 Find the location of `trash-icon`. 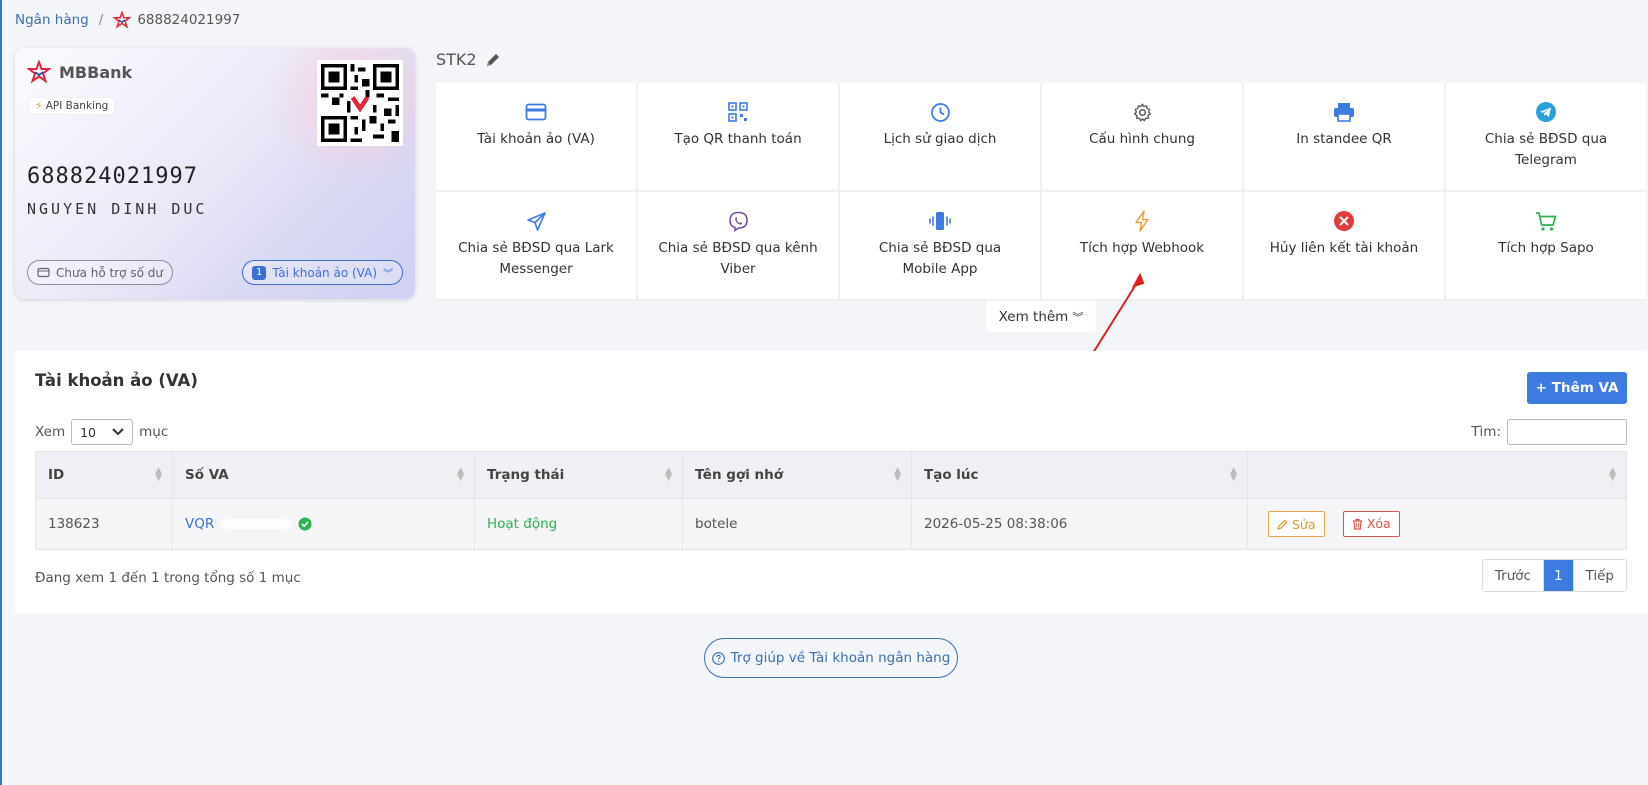

trash-icon is located at coordinates (1357, 524).